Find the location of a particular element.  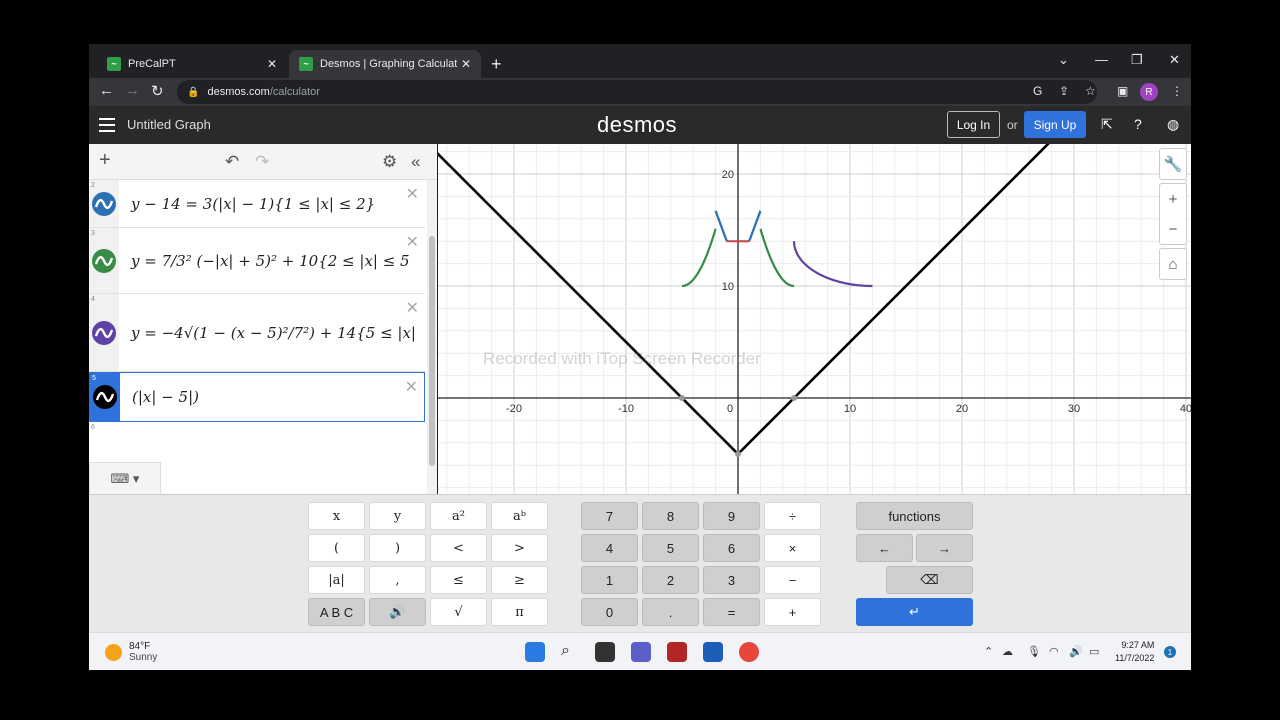

login-button: Log In is located at coordinates (973, 124).